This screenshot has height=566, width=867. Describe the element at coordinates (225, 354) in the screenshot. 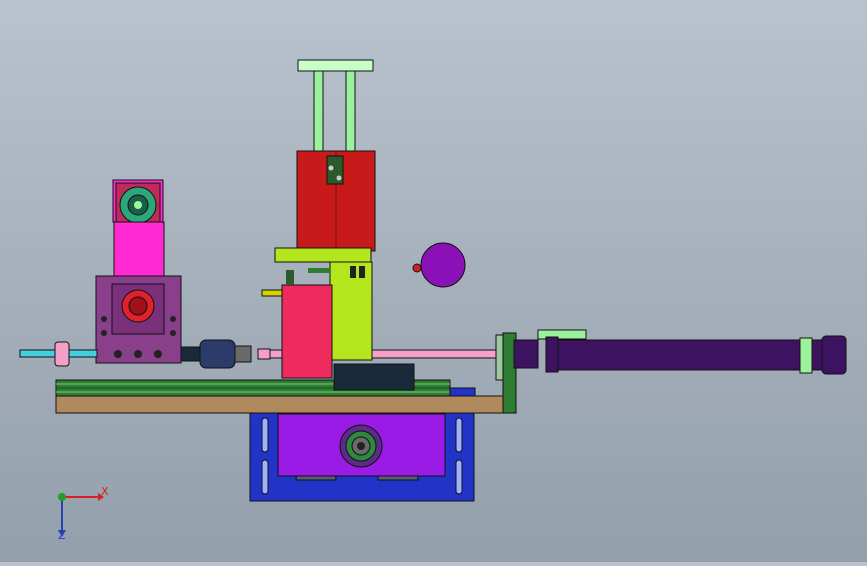

I see `shaft-coupling-icon` at that location.